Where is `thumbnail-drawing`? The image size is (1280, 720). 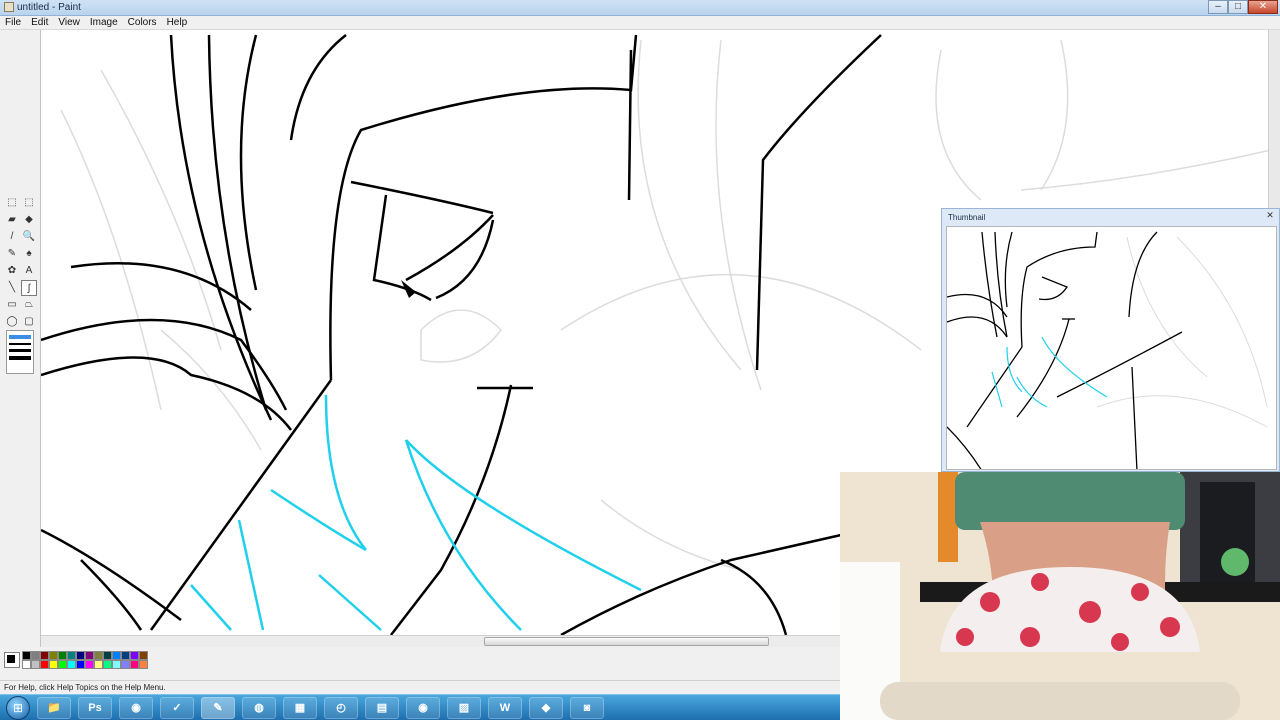
thumbnail-drawing is located at coordinates (1107, 350).